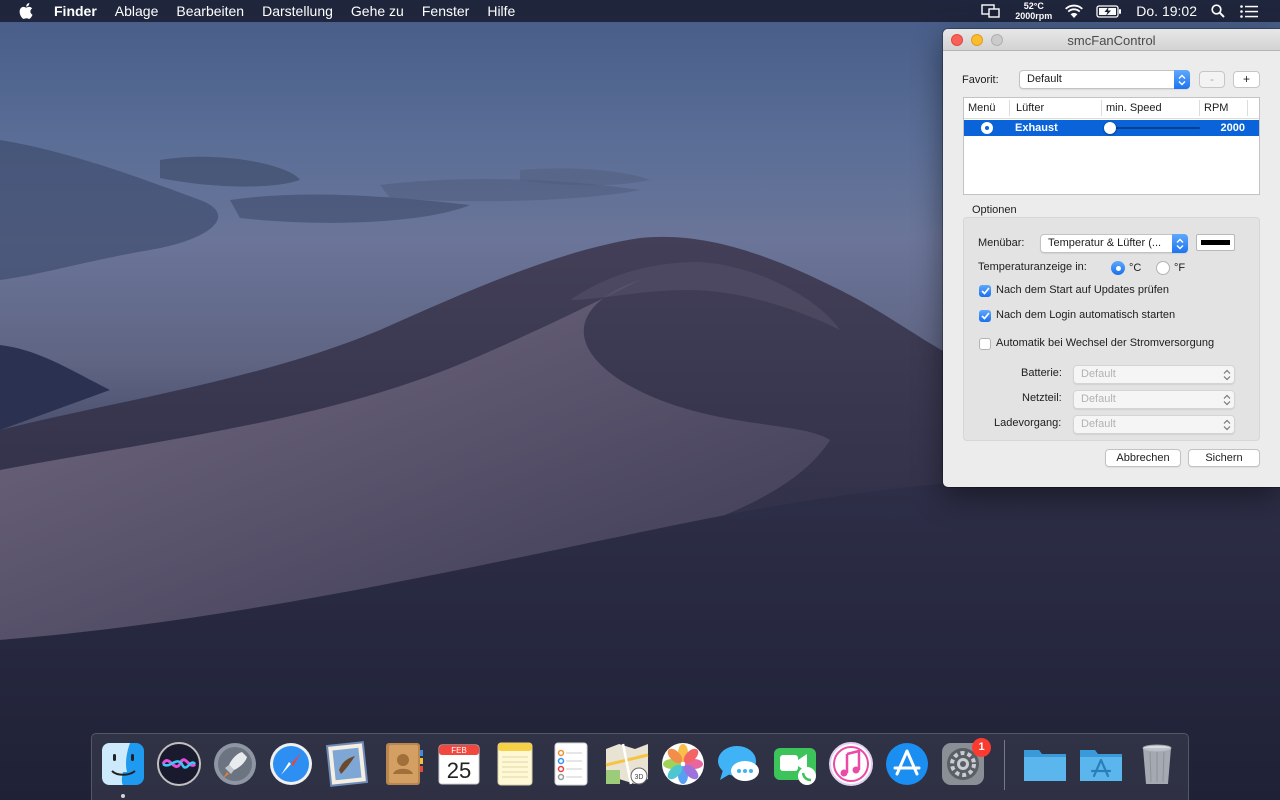 The image size is (1280, 800). What do you see at coordinates (571, 764) in the screenshot?
I see `reminders-icon` at bounding box center [571, 764].